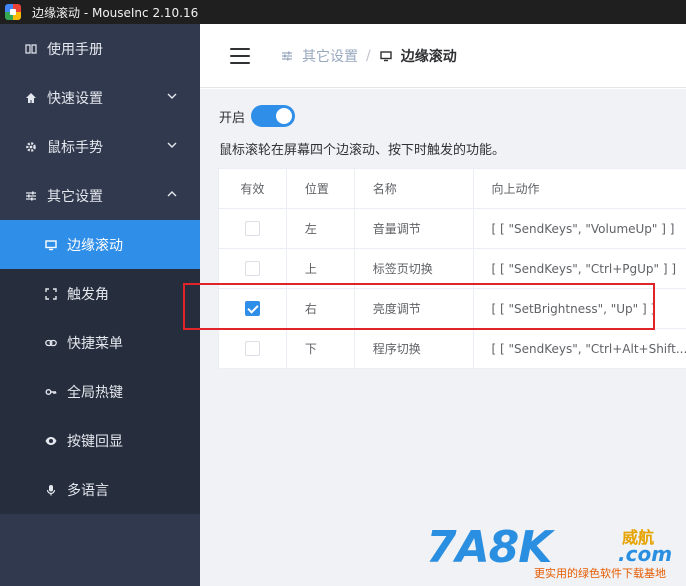 The height and width of the screenshot is (586, 686). What do you see at coordinates (343, 12) in the screenshot?
I see `title-bar: 边缘滚动 - MouseInc 2.10.16` at bounding box center [343, 12].